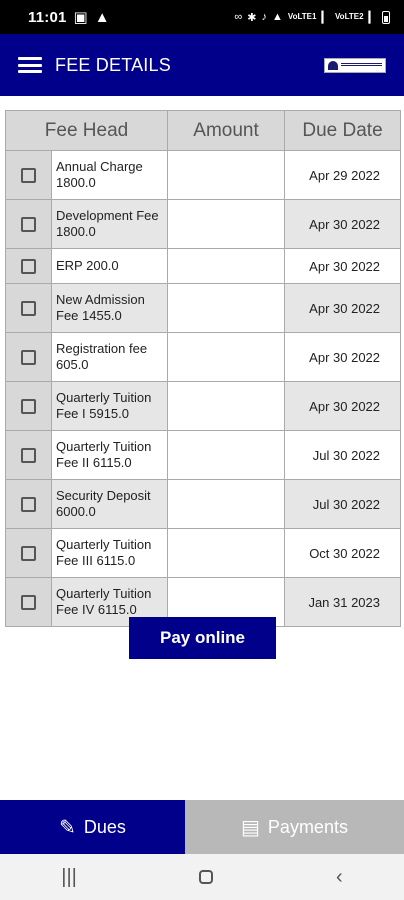 Image resolution: width=404 pixels, height=900 pixels. I want to click on fee-head-cell: Registration fee 605.0, so click(109, 357).